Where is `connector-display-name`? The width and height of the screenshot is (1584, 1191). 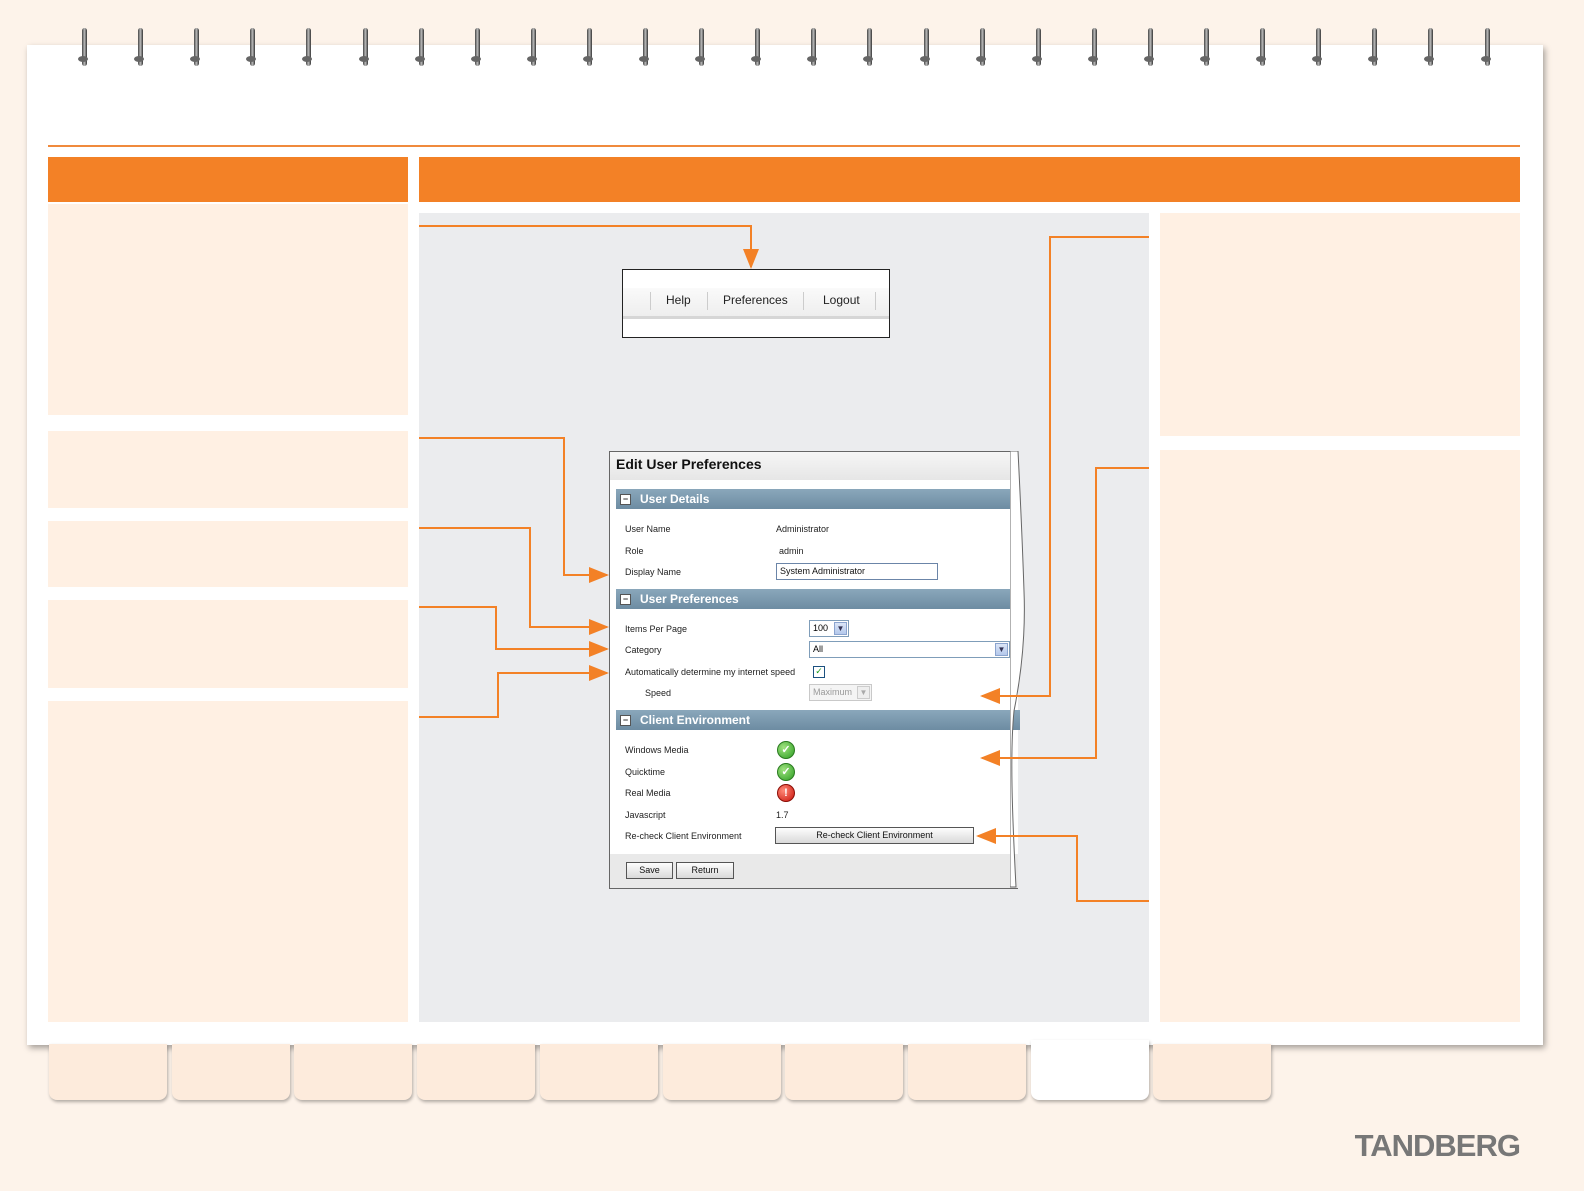
connector-display-name is located at coordinates (514, 510).